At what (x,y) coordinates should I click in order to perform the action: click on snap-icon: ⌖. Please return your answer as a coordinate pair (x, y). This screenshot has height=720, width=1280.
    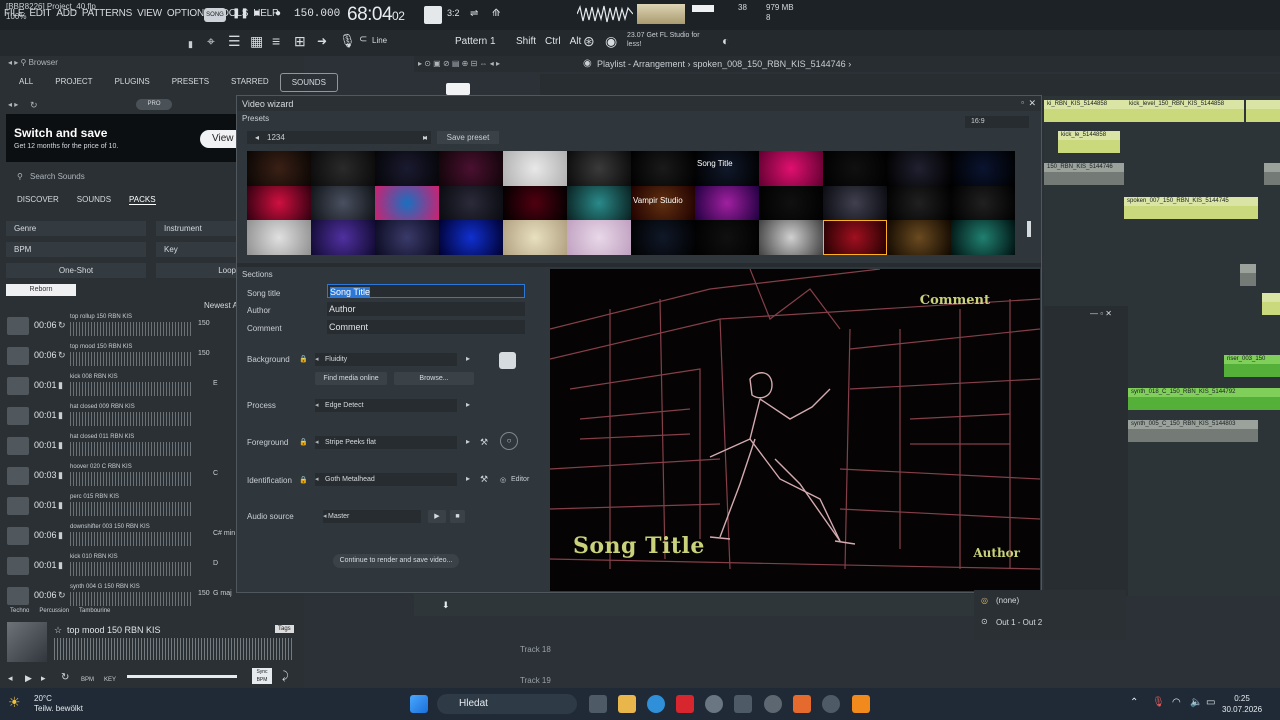
    Looking at the image, I should click on (211, 41).